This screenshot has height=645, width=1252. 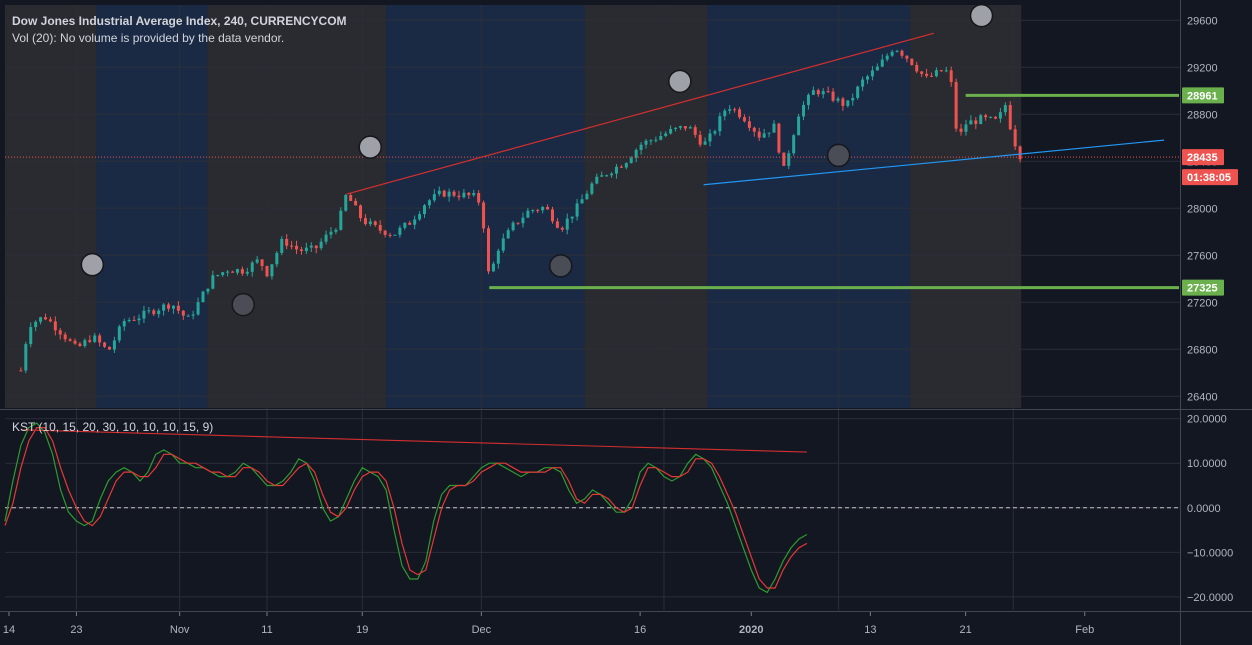 I want to click on current-price-tag: 28435, so click(x=1203, y=157).